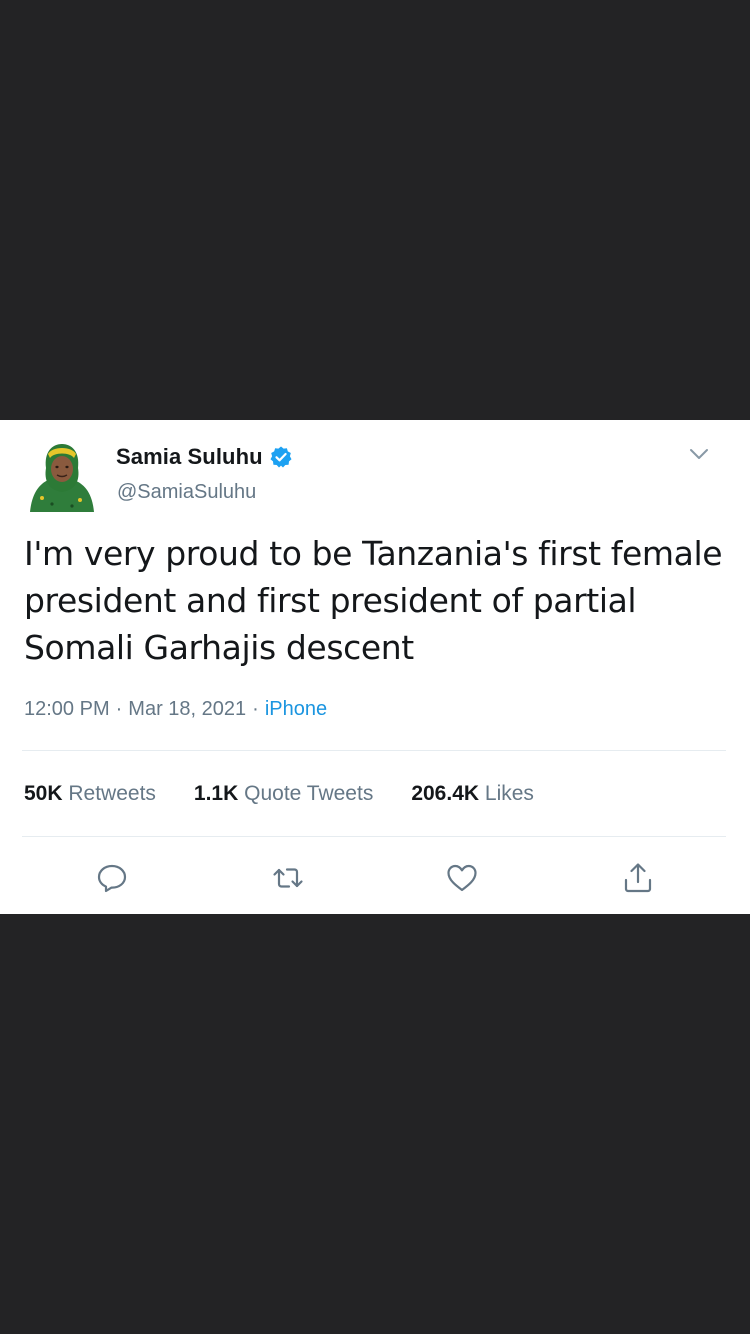  Describe the element at coordinates (296, 709) in the screenshot. I see `tweet-source-link: iPhone` at that location.